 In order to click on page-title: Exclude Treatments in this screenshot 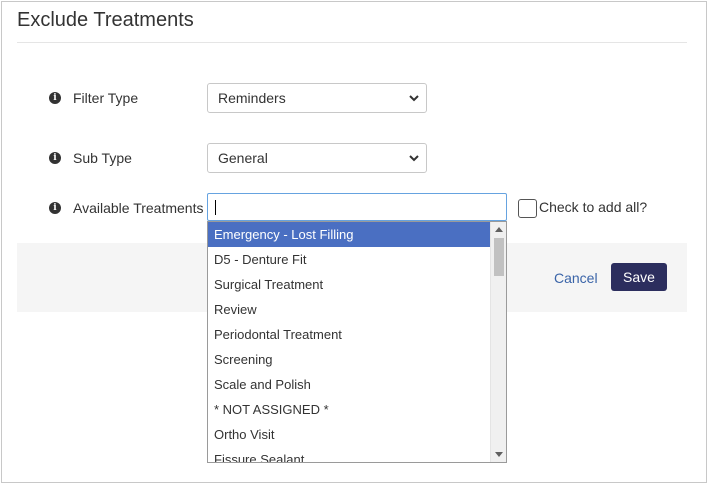, I will do `click(105, 20)`.